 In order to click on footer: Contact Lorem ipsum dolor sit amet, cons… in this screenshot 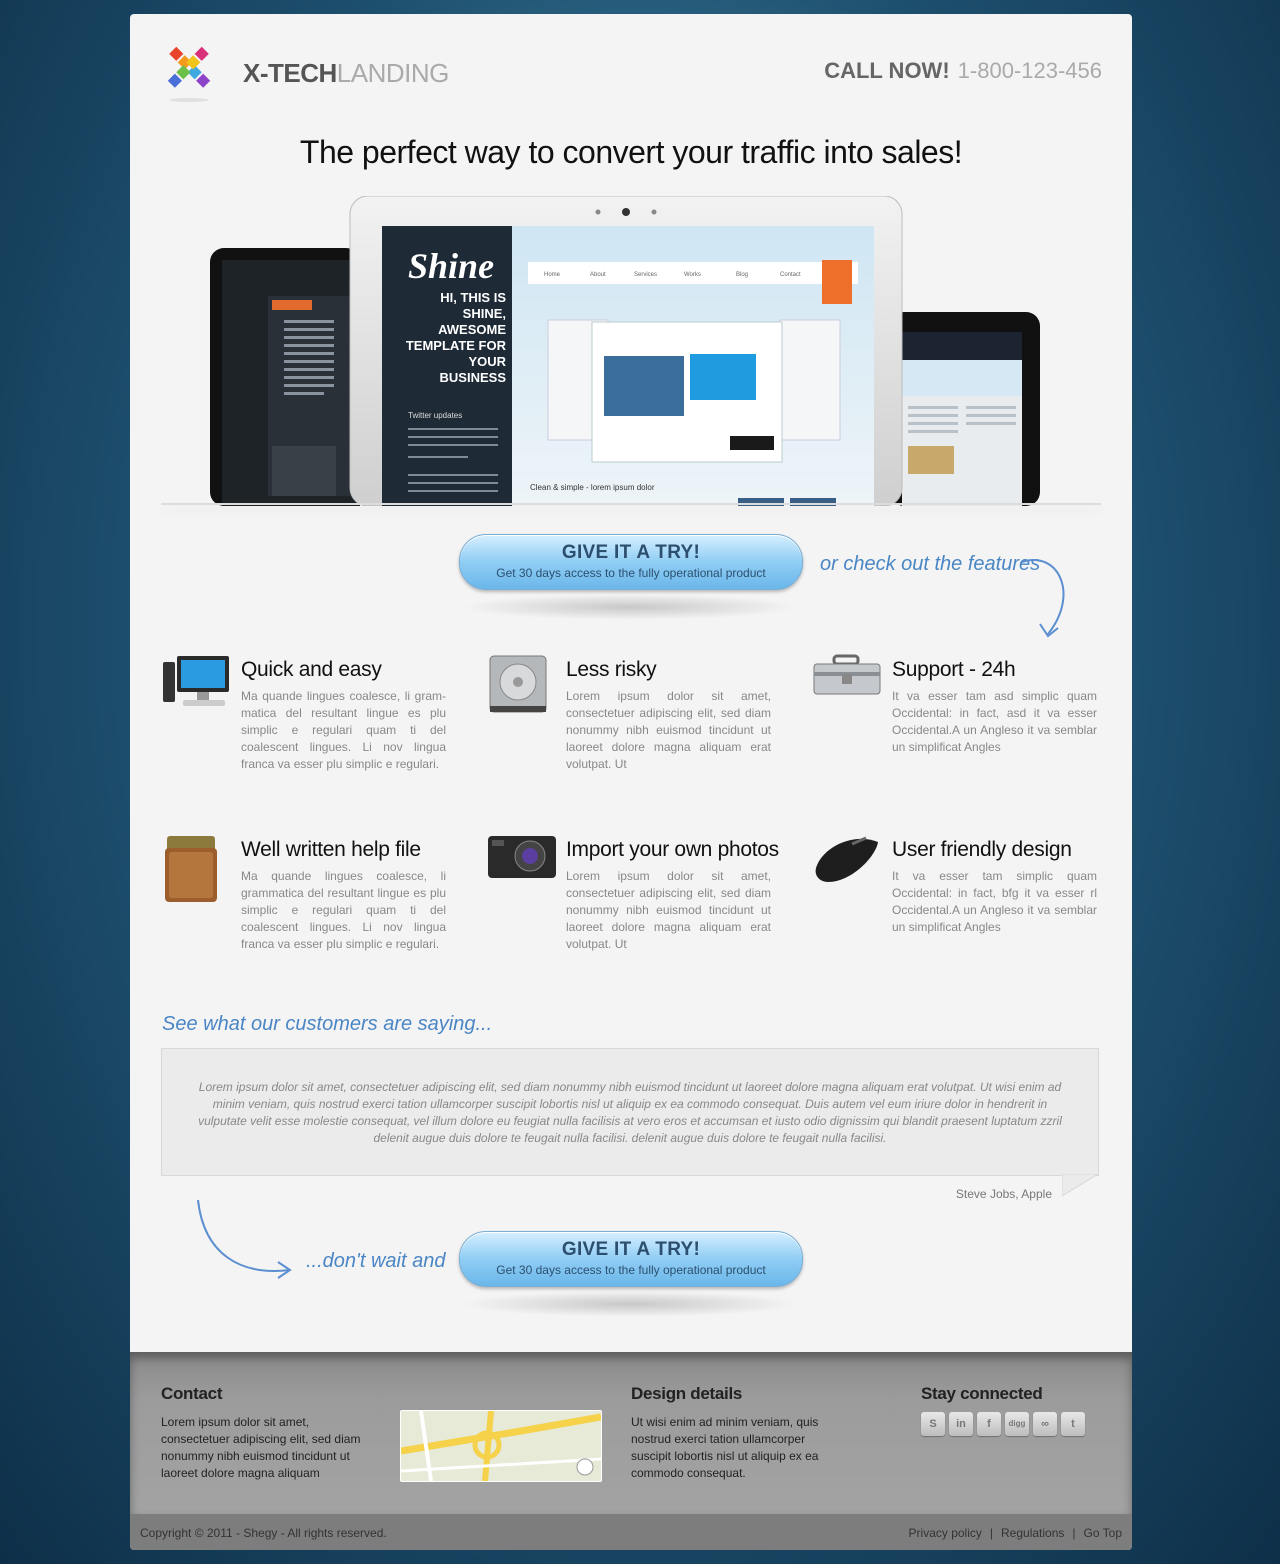, I will do `click(631, 1433)`.